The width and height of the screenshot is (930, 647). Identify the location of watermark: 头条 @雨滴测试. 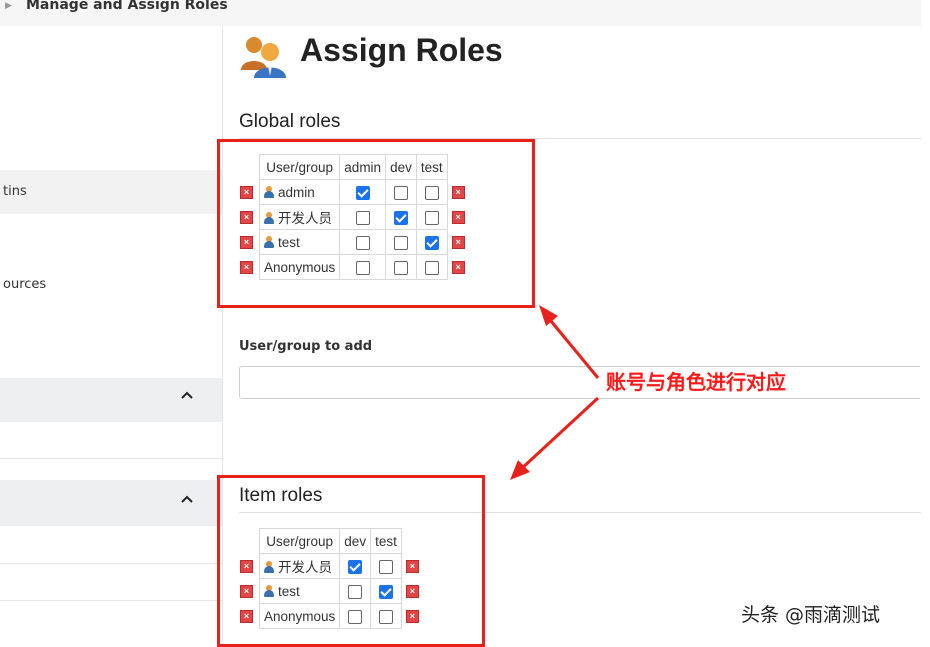
(811, 615).